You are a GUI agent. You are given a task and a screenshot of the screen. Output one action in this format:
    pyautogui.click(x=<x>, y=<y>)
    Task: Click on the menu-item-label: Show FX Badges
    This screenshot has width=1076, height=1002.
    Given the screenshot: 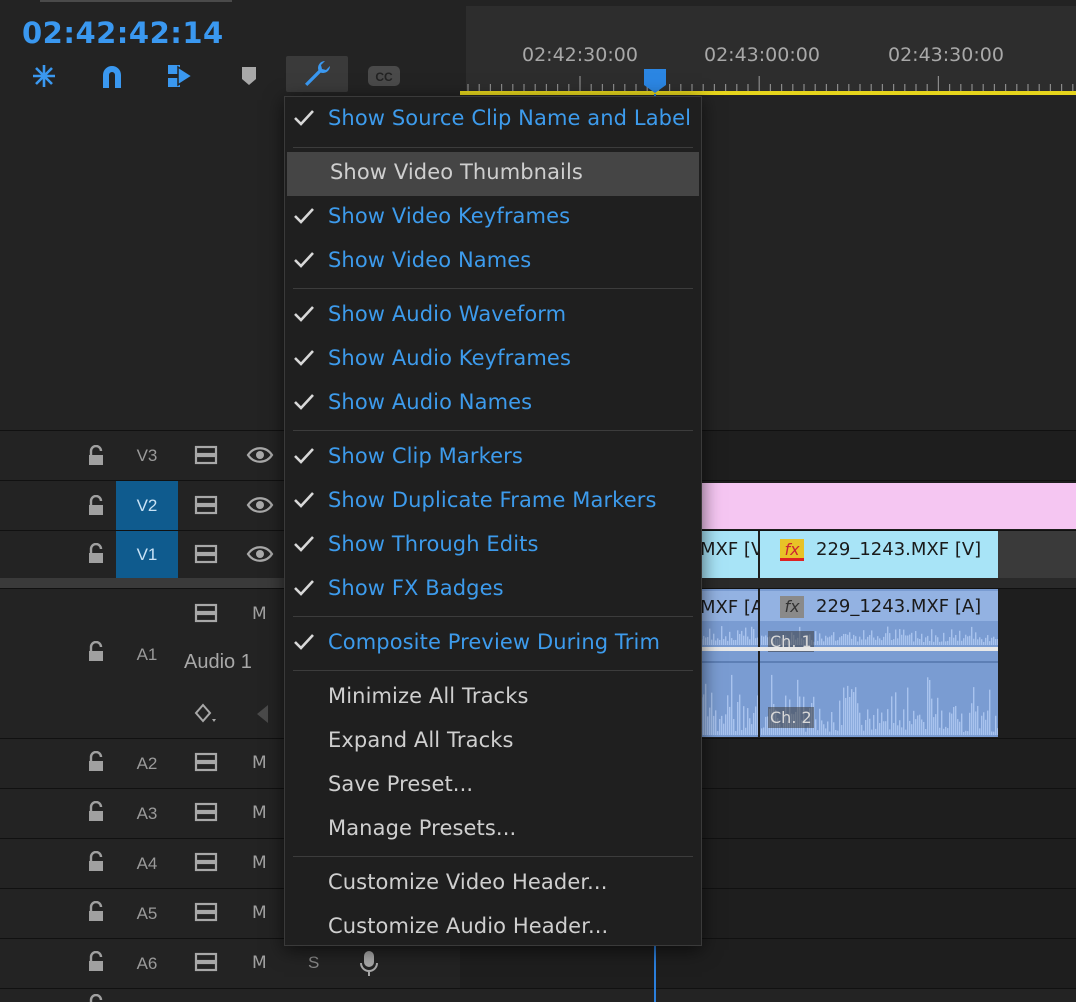 What is the action you would take?
    pyautogui.click(x=416, y=588)
    